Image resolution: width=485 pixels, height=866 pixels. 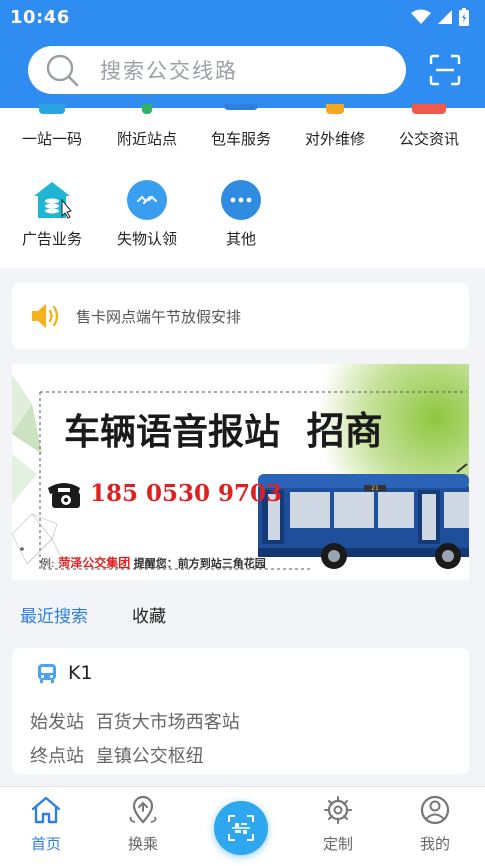 What do you see at coordinates (147, 109) in the screenshot?
I see `nearby-icon` at bounding box center [147, 109].